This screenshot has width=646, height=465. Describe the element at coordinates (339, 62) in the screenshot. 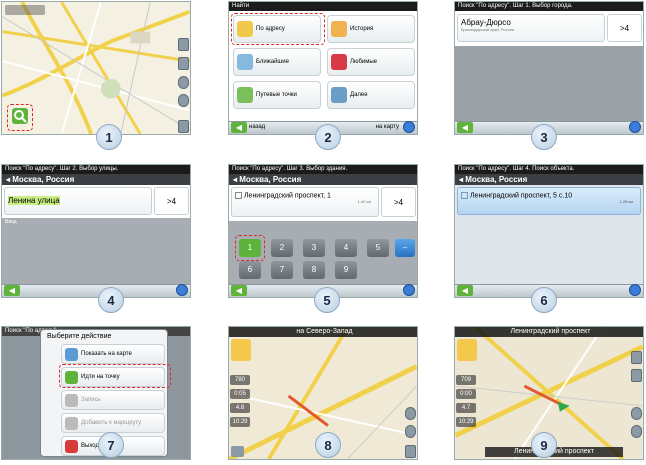

I see `heart-icon` at that location.